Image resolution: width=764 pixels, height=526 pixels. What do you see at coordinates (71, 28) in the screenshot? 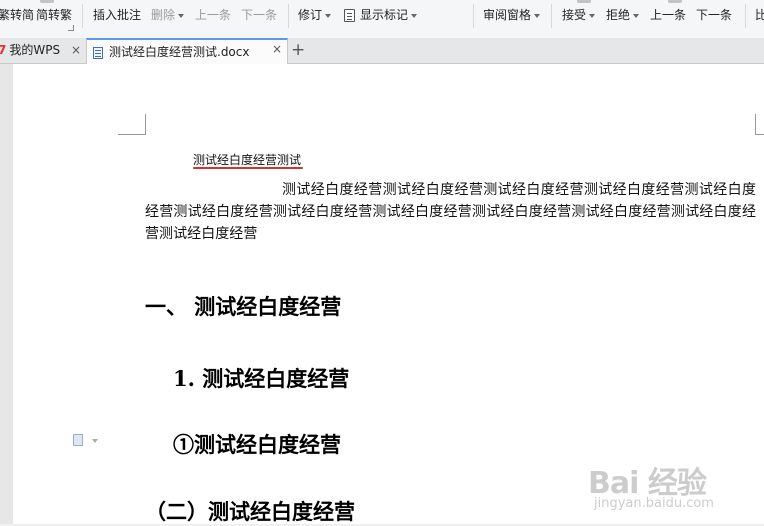
I see `dialog-launcher-icon` at bounding box center [71, 28].